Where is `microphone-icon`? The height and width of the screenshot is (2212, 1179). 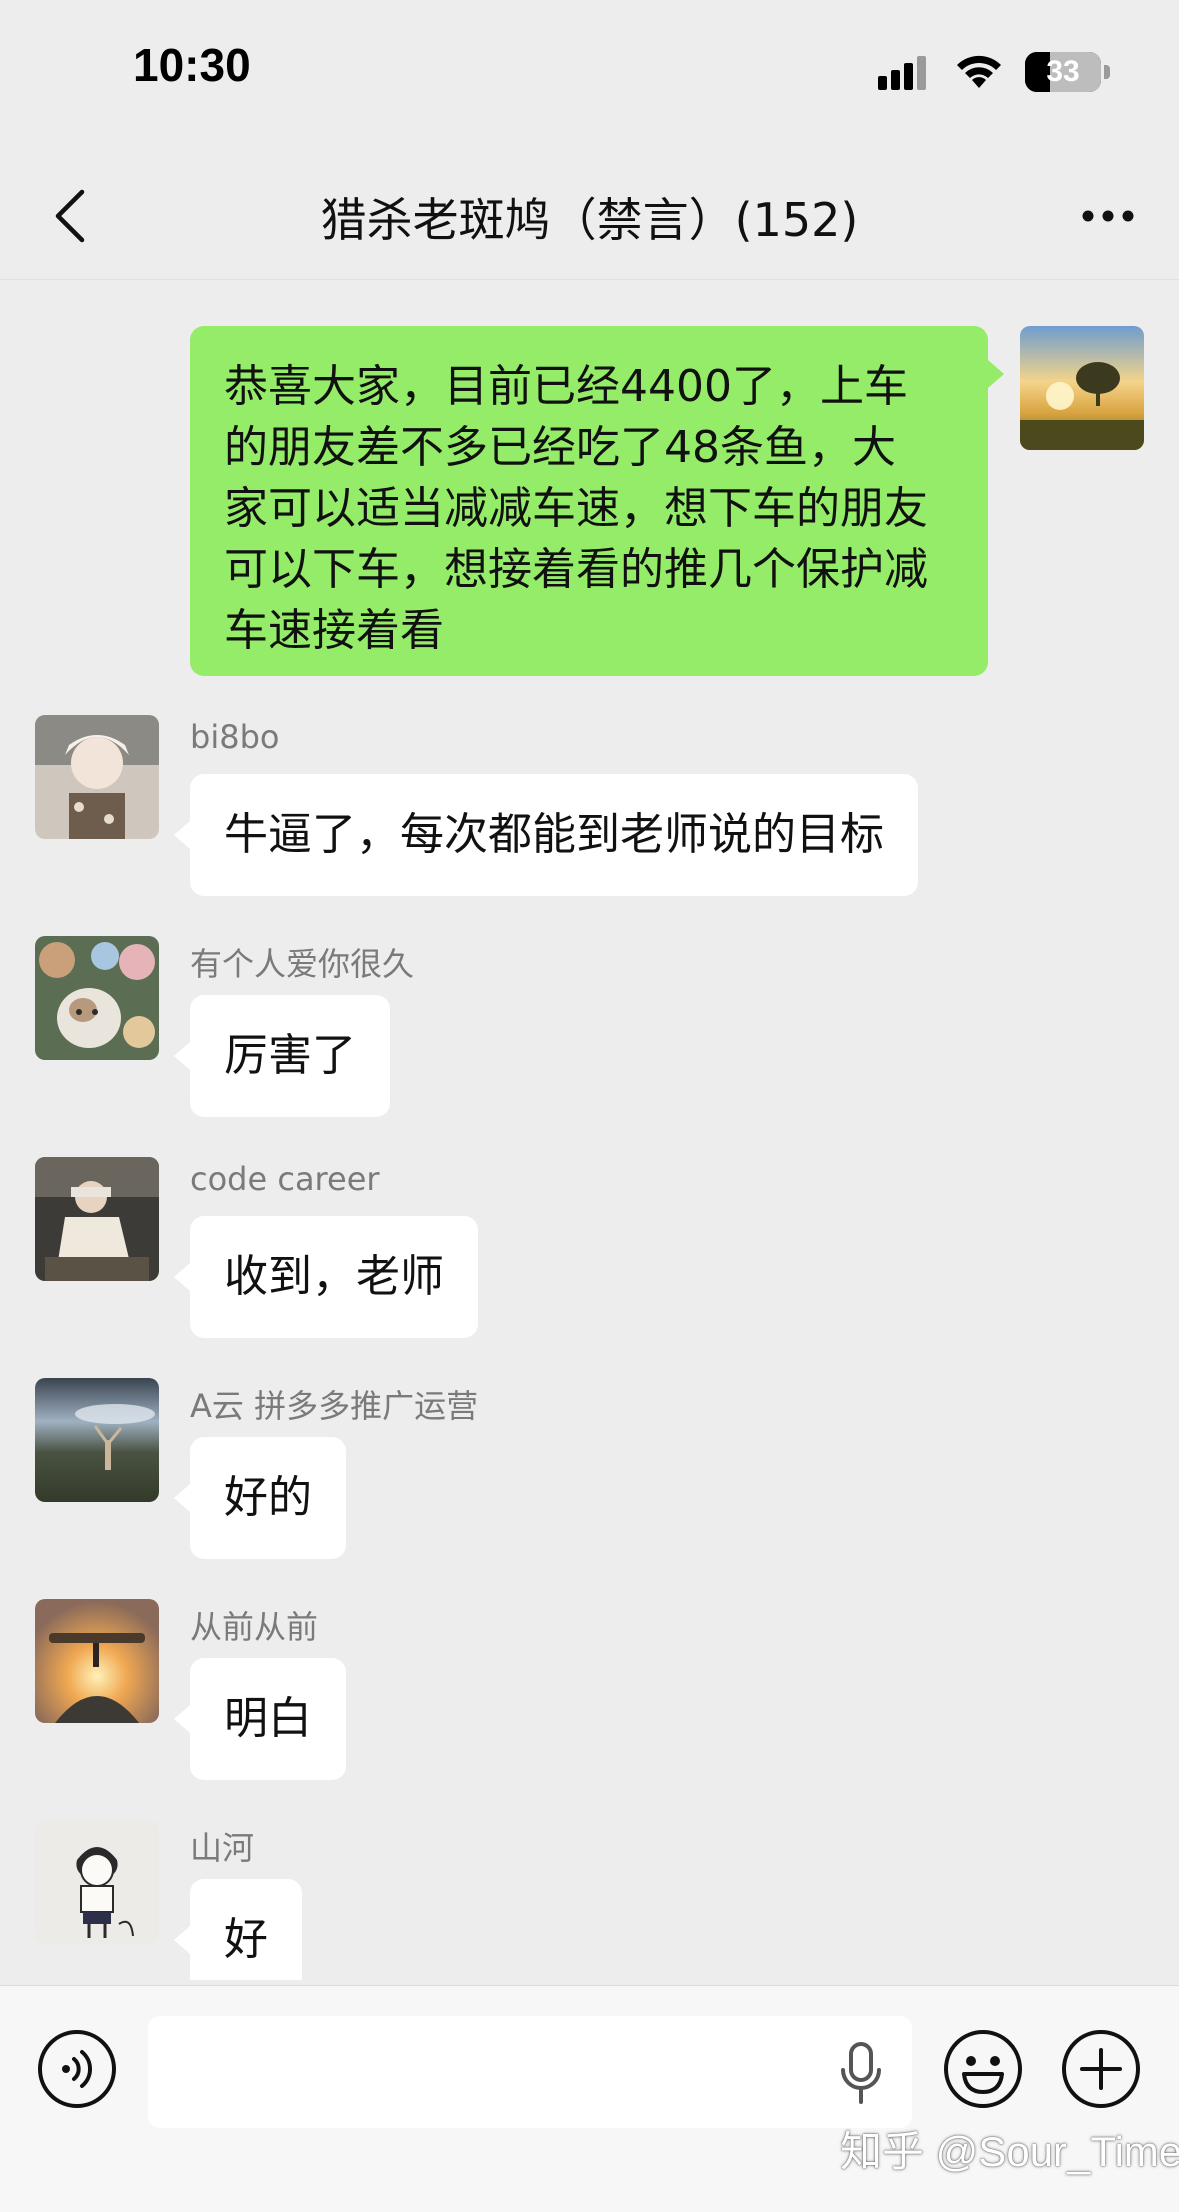 microphone-icon is located at coordinates (861, 2073).